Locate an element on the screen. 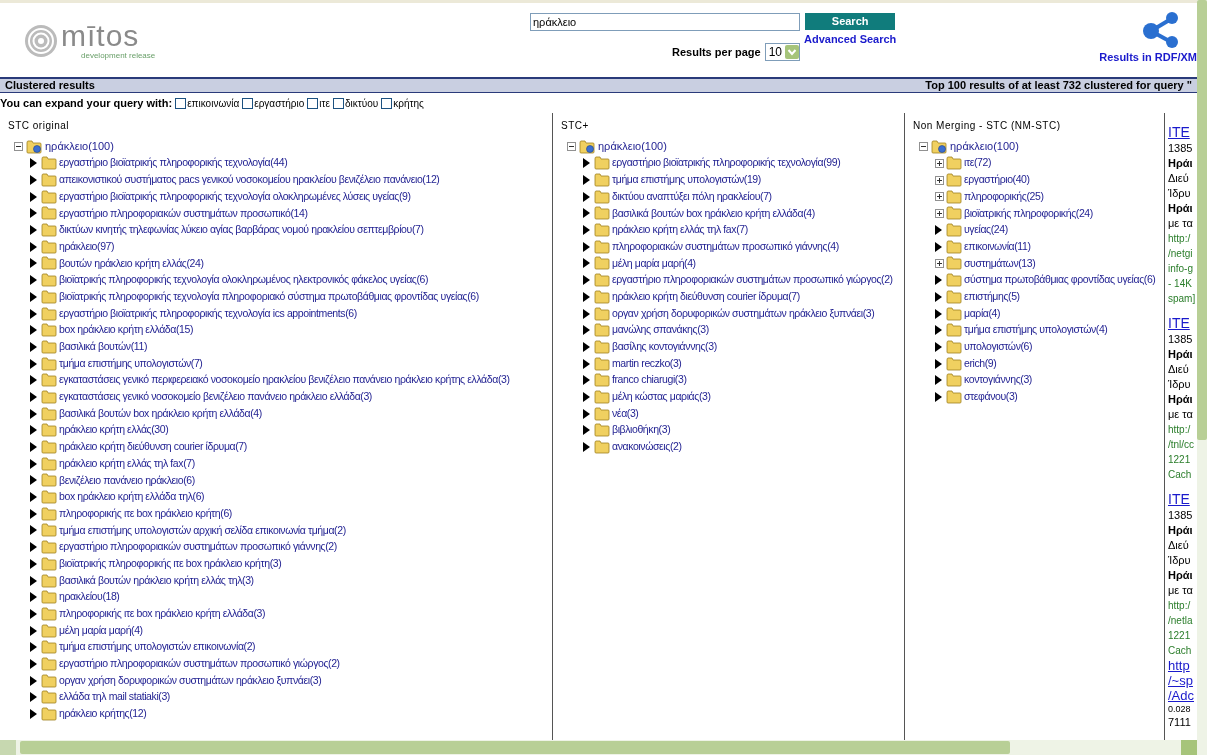 The width and height of the screenshot is (1207, 755). tree-node: βασιλικά βουτών ηράκλειο κρήτη ελλάς τηλ(3) is located at coordinates (156, 580).